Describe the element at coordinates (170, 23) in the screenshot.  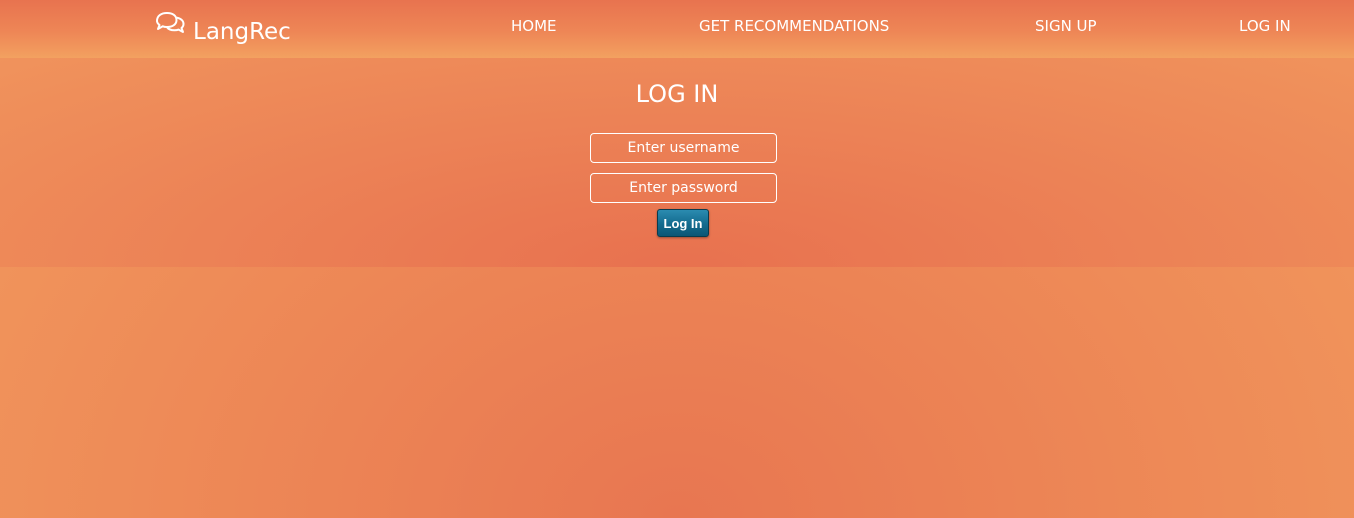
I see `chat-bubbles-icon` at that location.